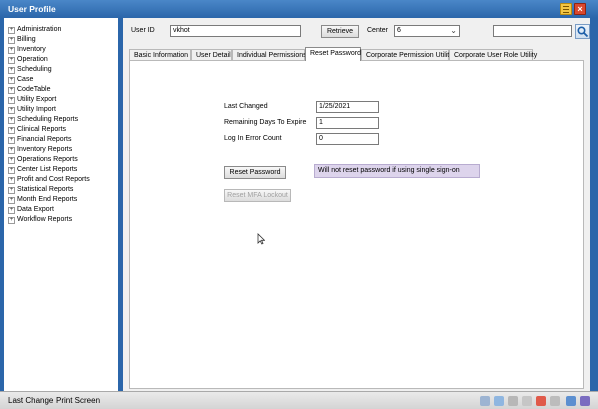  Describe the element at coordinates (541, 401) in the screenshot. I see `delete-icon` at that location.